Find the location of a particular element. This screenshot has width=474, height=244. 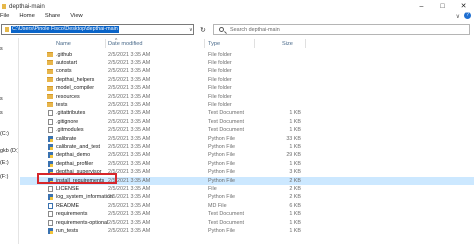

close-button: ✕ is located at coordinates (463, 6).